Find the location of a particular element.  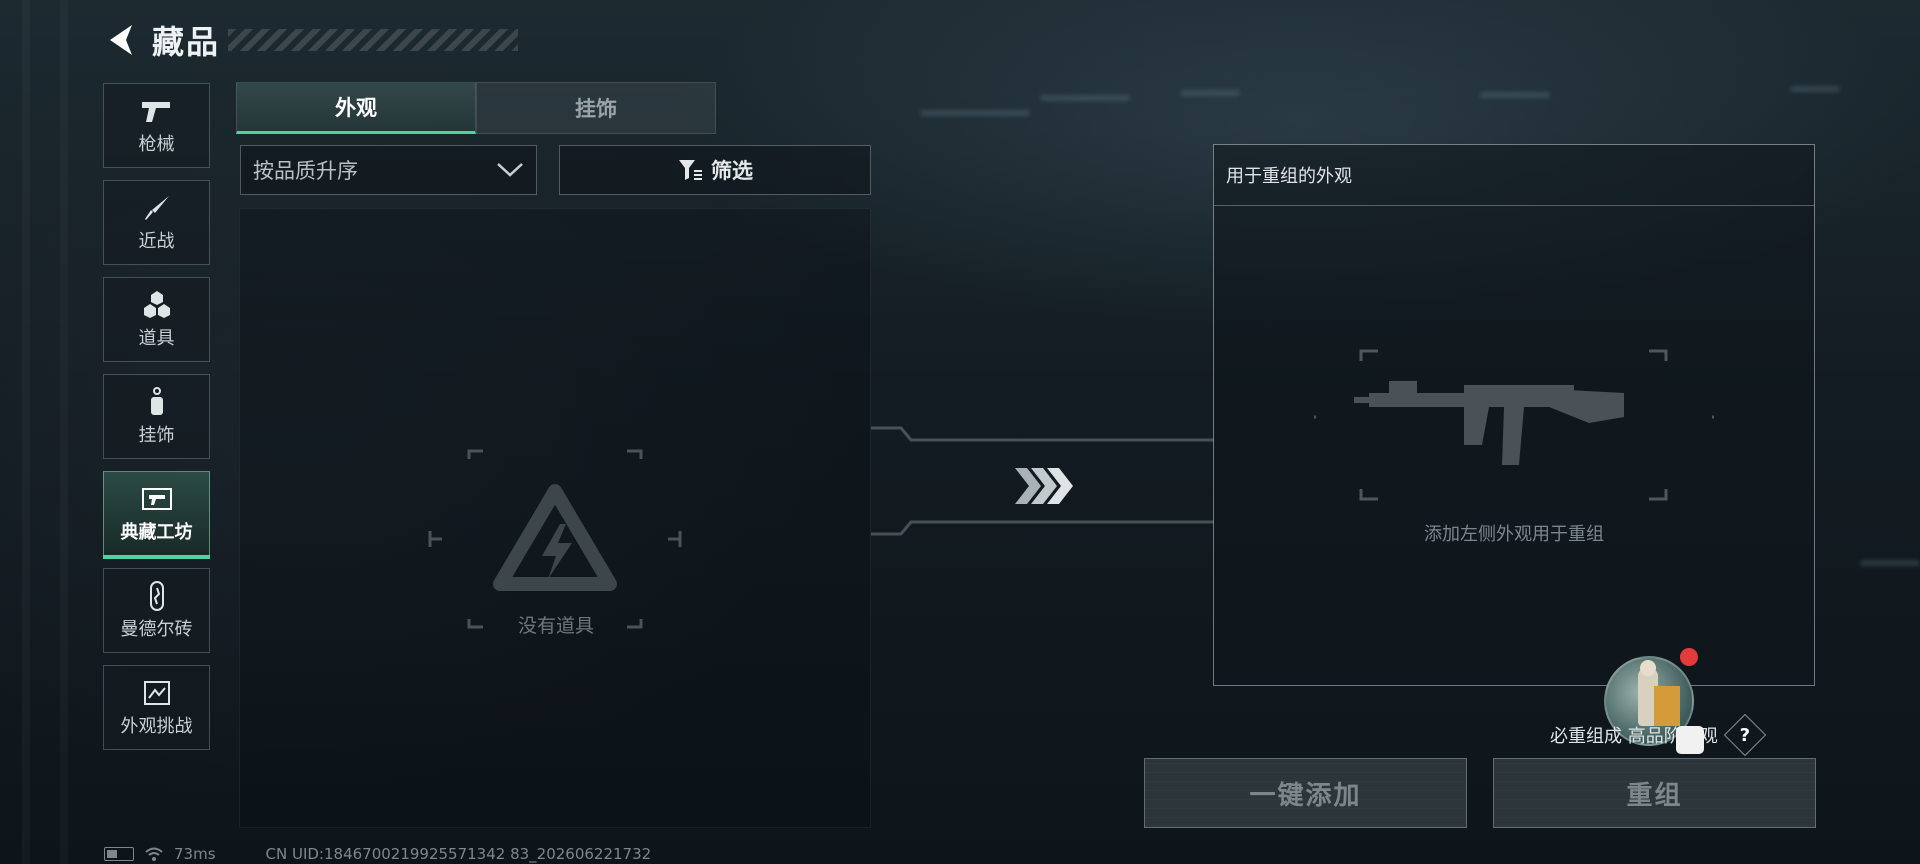

add-all-button: 一键添加 is located at coordinates (1305, 793).